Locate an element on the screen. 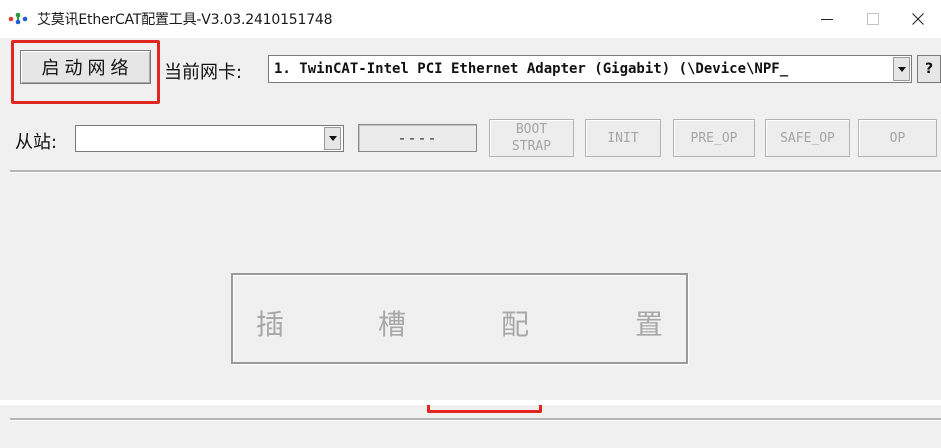  slave-dropdown is located at coordinates (209, 138).